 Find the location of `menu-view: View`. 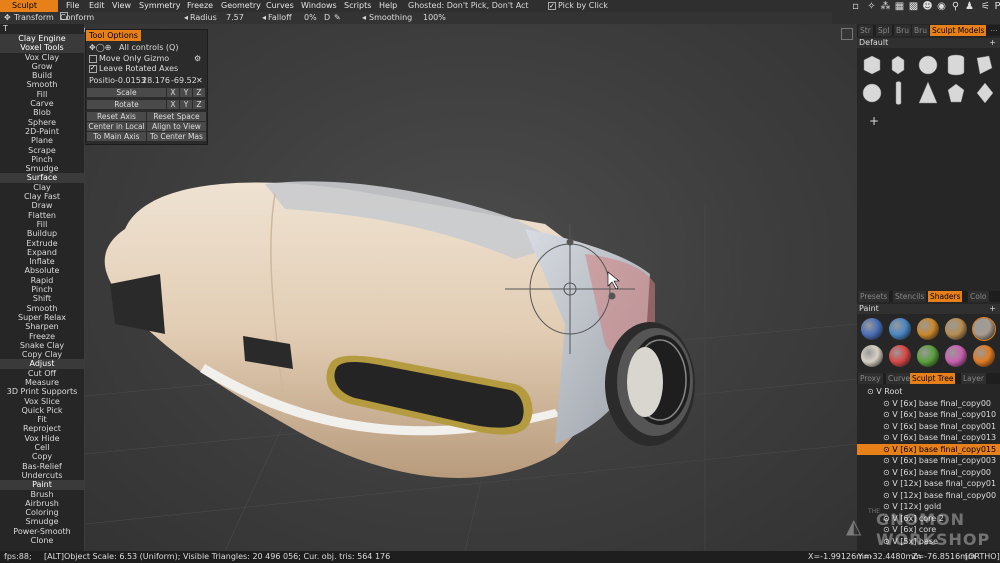

menu-view: View is located at coordinates (121, 6).